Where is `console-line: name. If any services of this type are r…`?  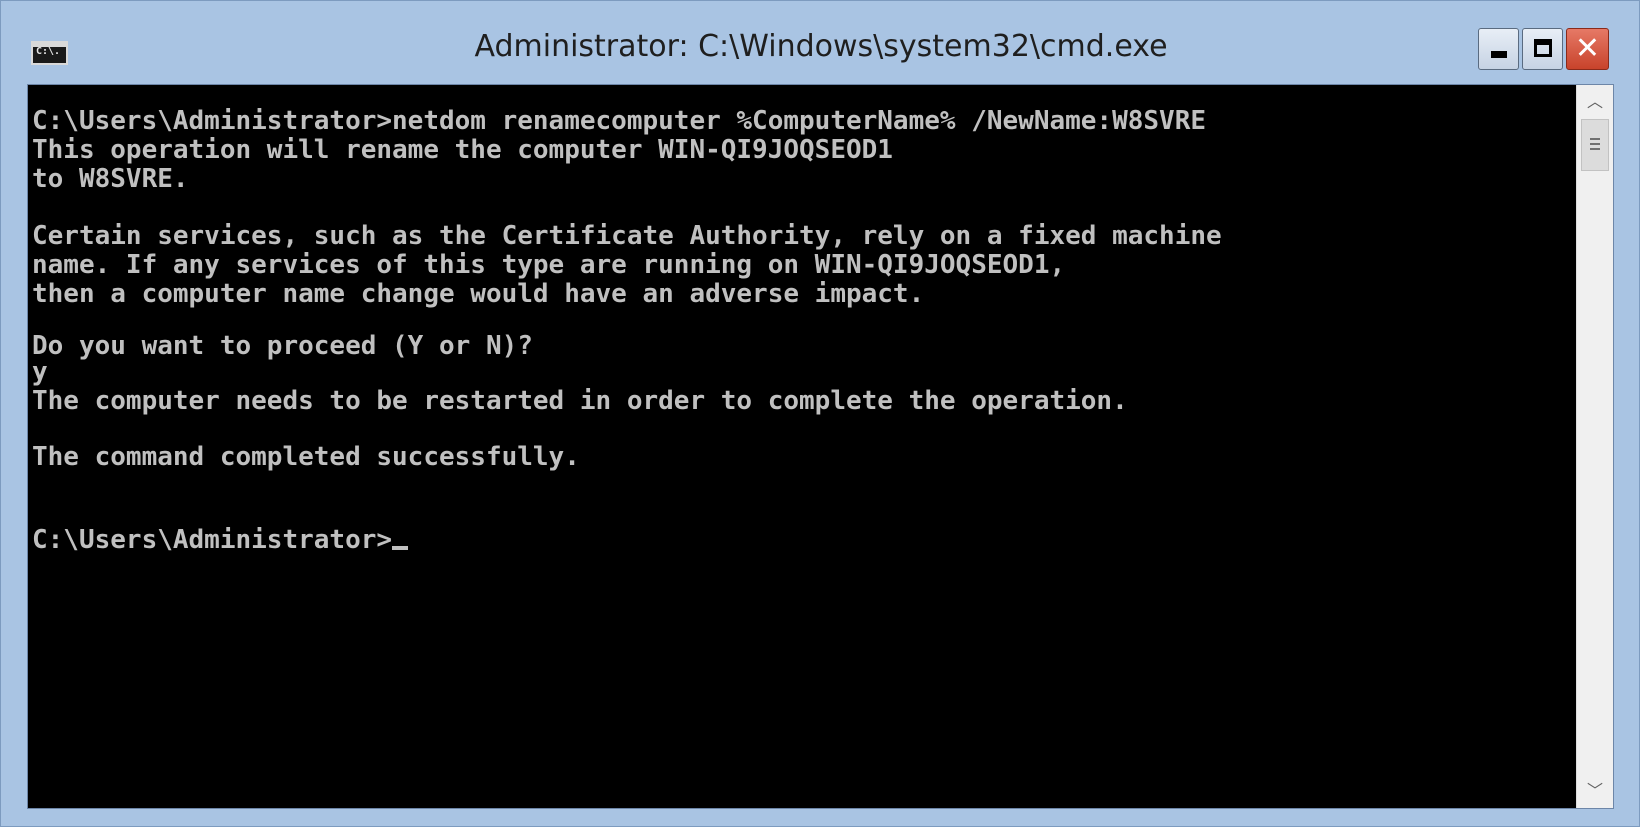
console-line: name. If any services of this type are r… is located at coordinates (549, 265).